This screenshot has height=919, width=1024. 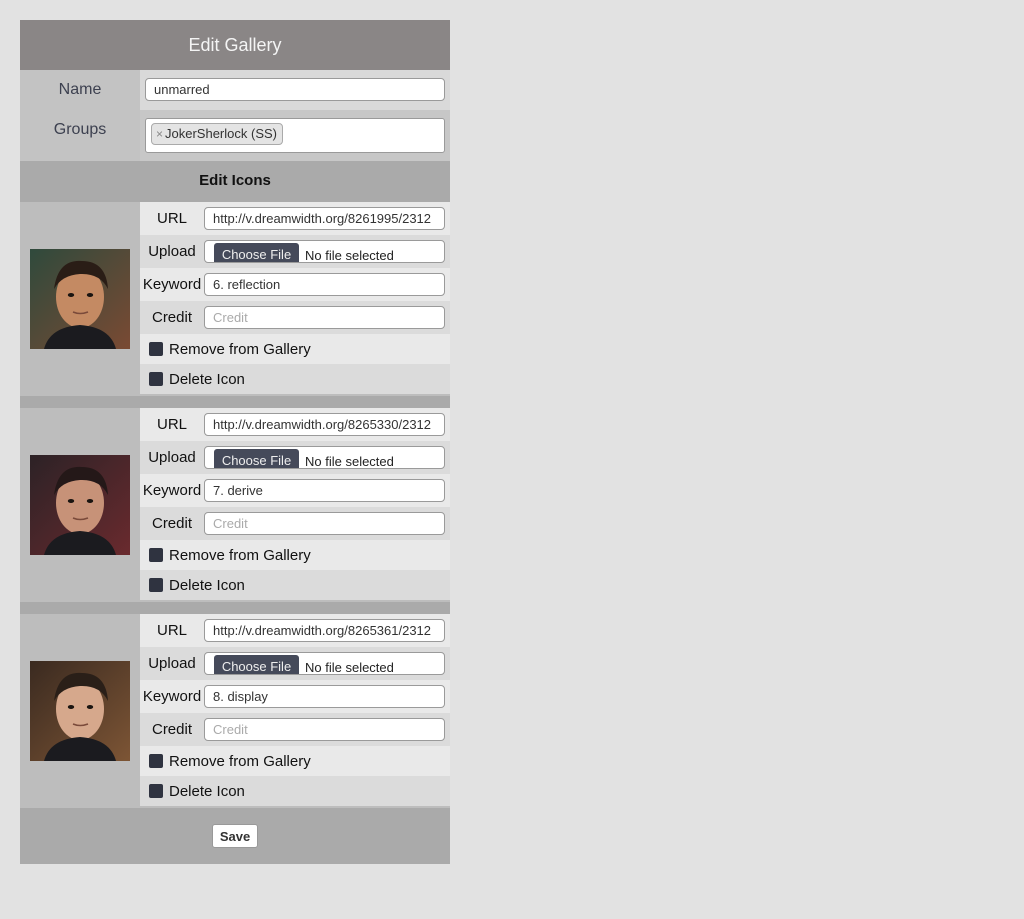 I want to click on page-title: Edit Gallery, so click(x=235, y=45).